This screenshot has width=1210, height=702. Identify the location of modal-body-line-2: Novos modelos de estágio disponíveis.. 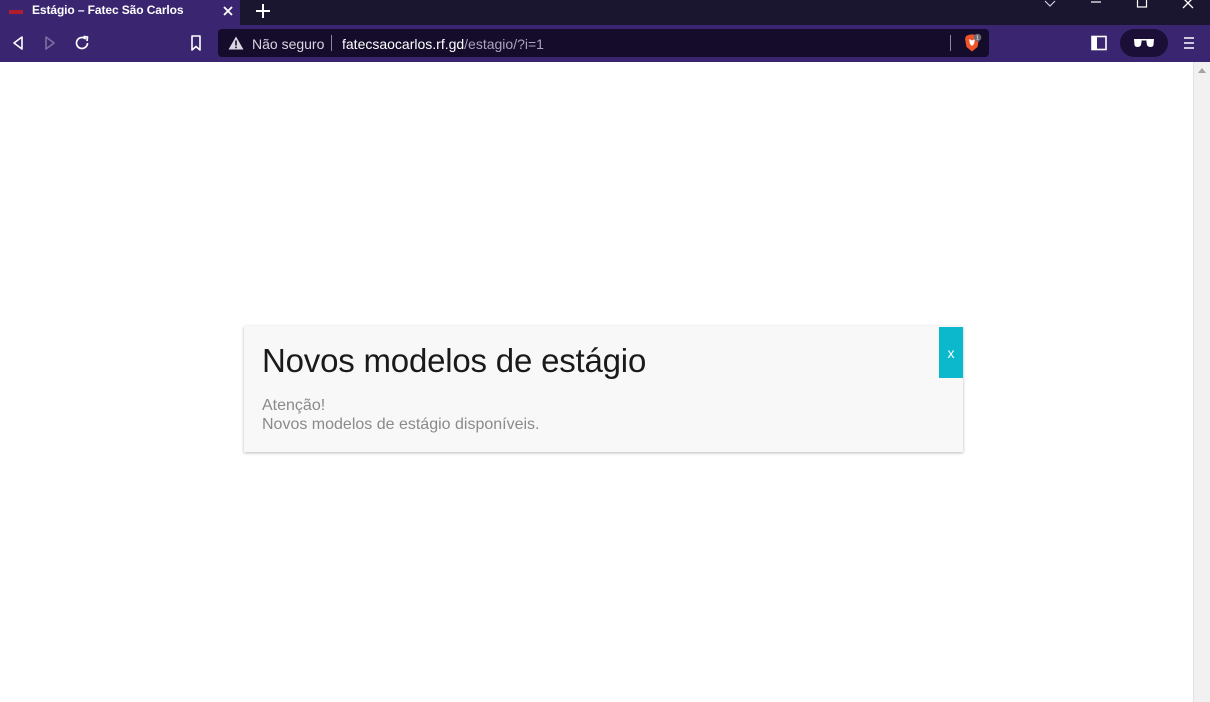
(401, 424).